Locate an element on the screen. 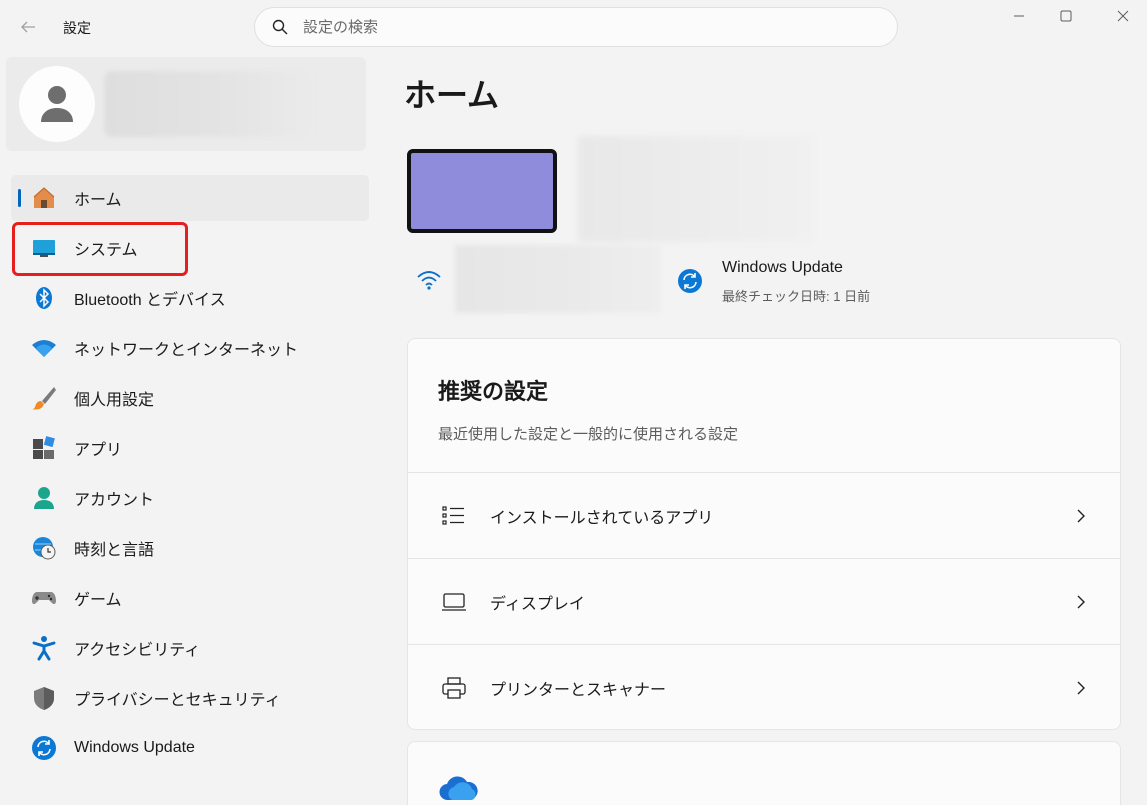  title-bar: 設定 is located at coordinates (573, 27).